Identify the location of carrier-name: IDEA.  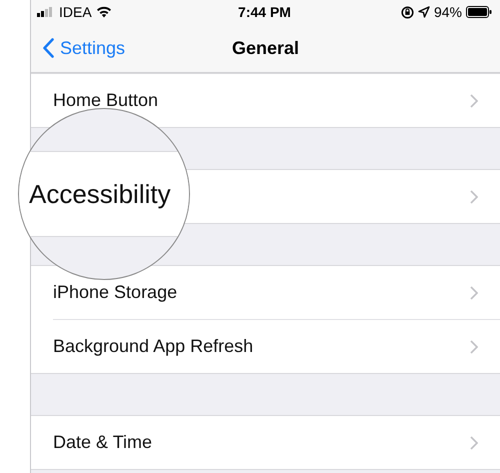
(75, 12).